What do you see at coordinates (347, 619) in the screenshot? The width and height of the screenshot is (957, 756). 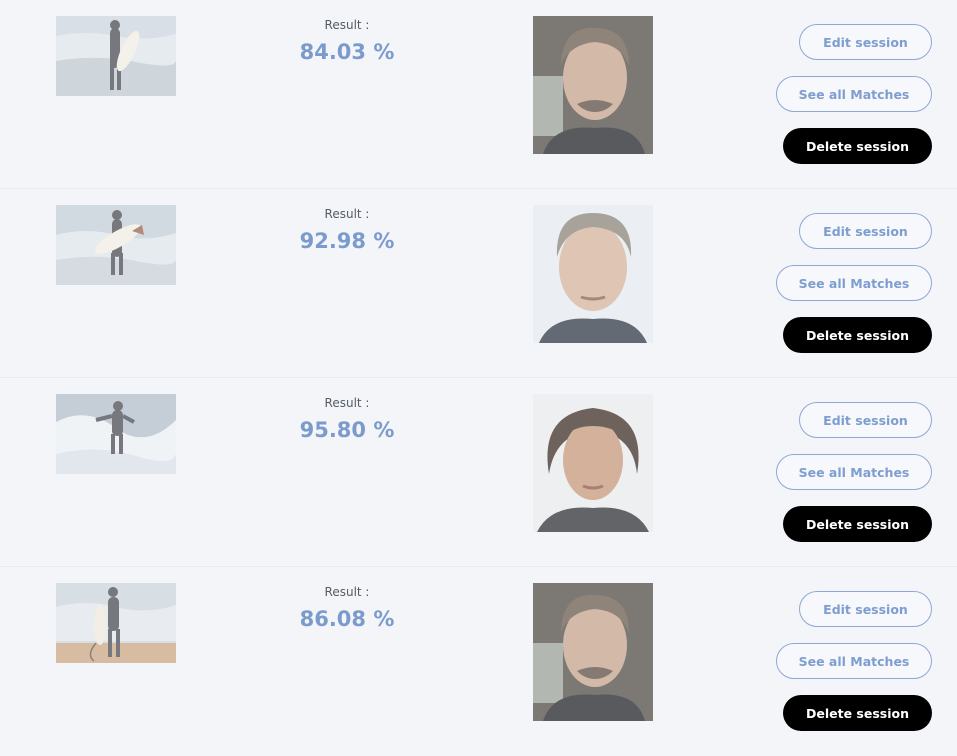 I see `result-score: 86.08 %` at bounding box center [347, 619].